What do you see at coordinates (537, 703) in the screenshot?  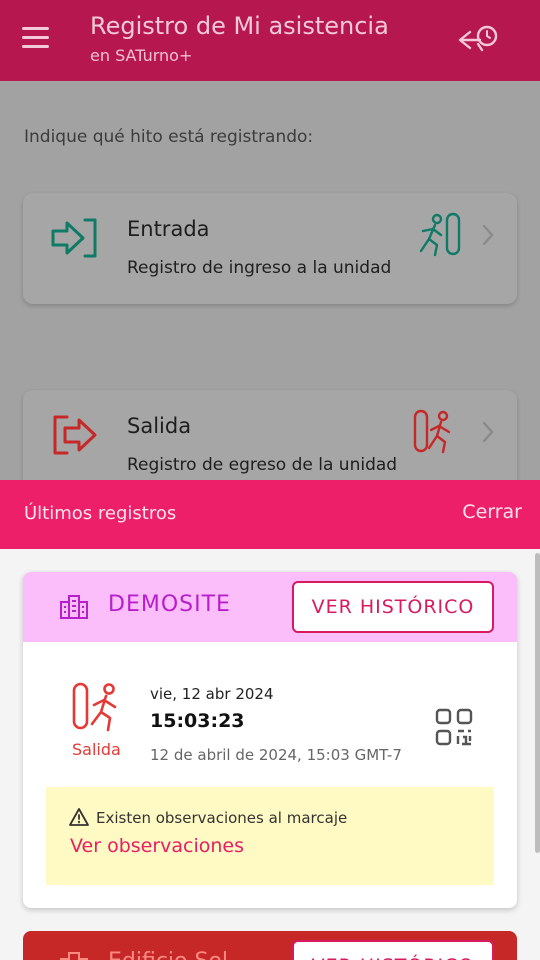 I see `scrollbar` at bounding box center [537, 703].